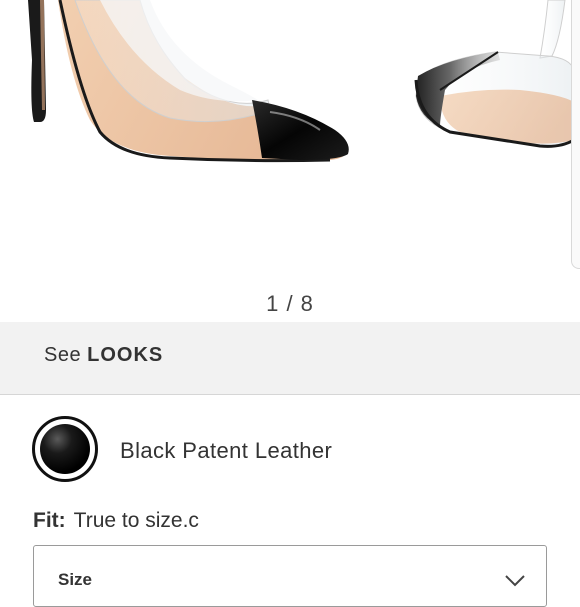 Image resolution: width=580 pixels, height=607 pixels. I want to click on color-selector: Black Patent Leather, so click(290, 450).